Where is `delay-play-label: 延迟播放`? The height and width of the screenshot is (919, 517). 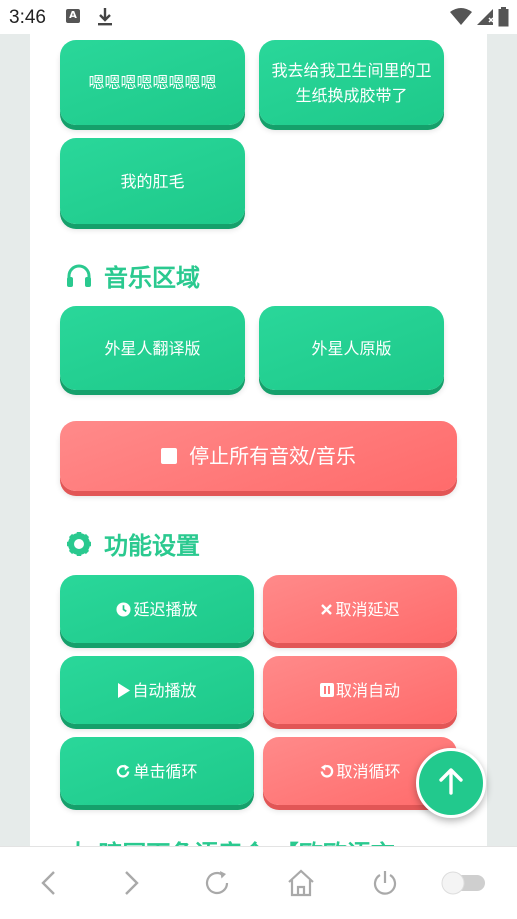 delay-play-label: 延迟播放 is located at coordinates (165, 609).